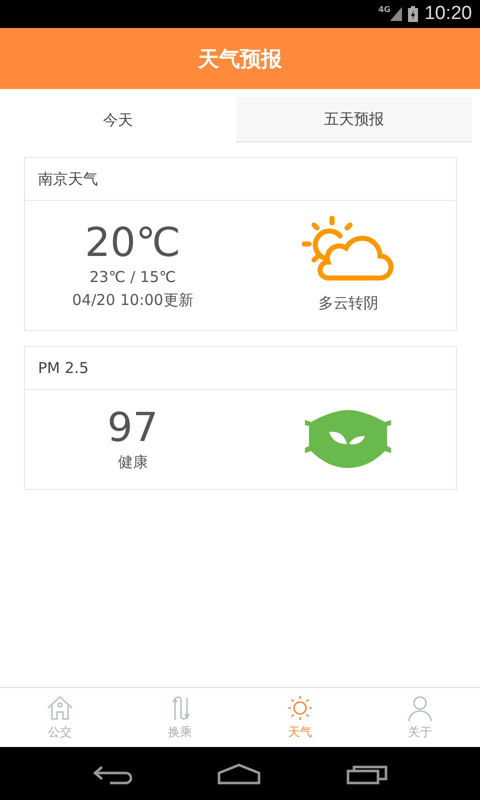 Image resolution: width=480 pixels, height=800 pixels. I want to click on clock: 10:20, so click(448, 14).